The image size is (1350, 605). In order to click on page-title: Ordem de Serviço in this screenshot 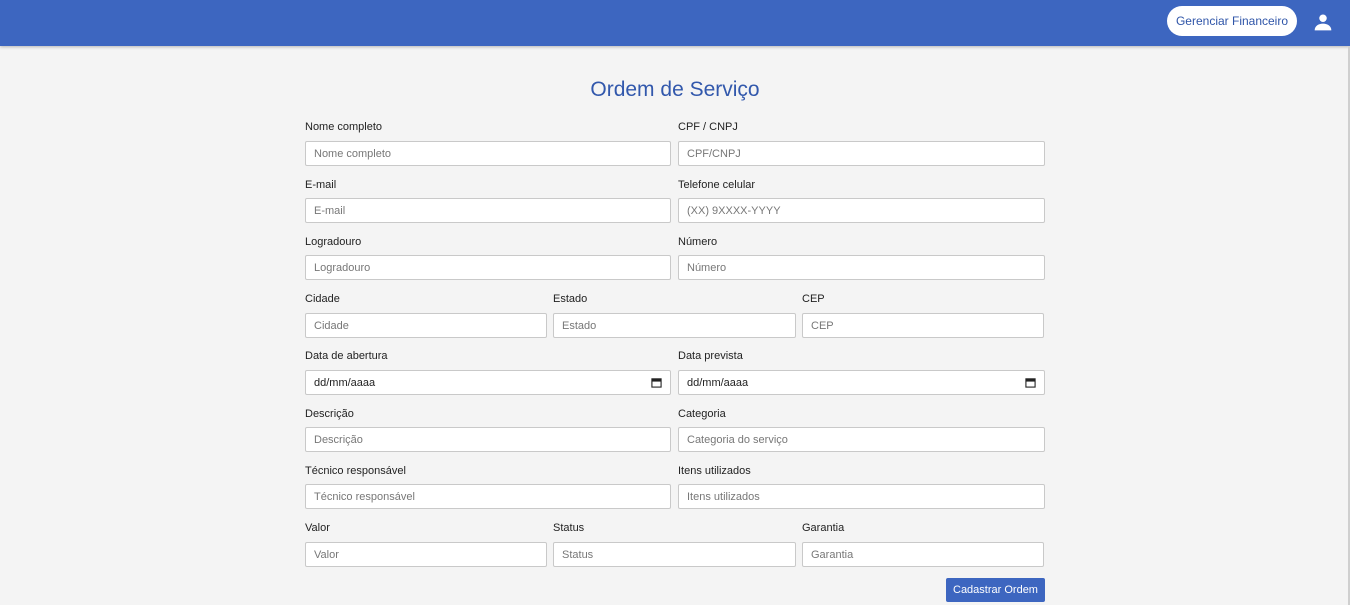, I will do `click(675, 89)`.